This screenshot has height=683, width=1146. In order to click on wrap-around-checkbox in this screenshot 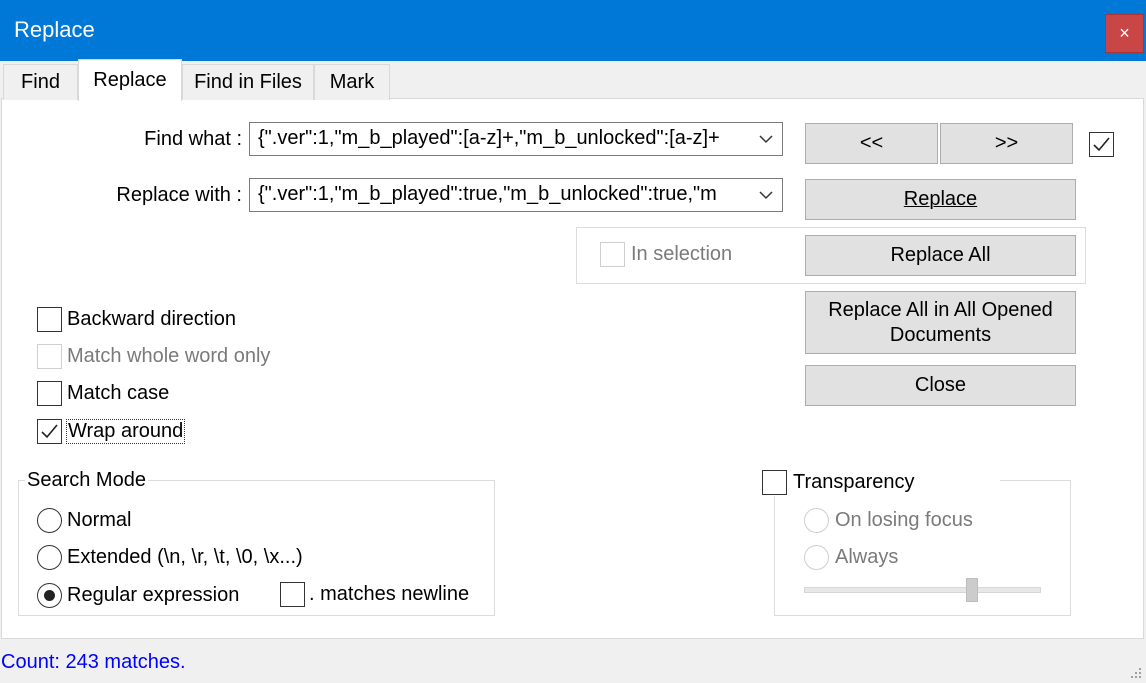, I will do `click(49, 431)`.